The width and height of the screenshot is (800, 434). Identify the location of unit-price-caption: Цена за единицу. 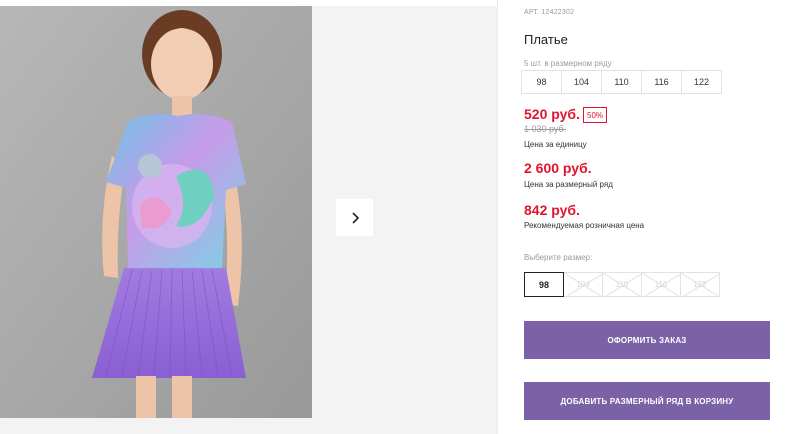
(555, 144).